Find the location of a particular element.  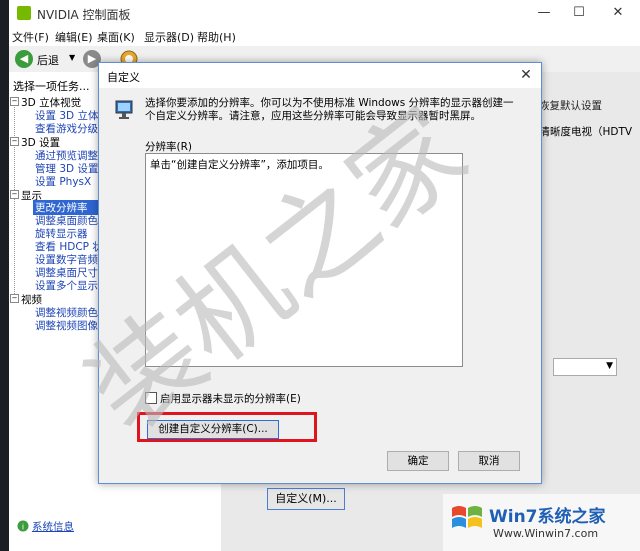

menu-edit: 编辑(E) is located at coordinates (74, 37).